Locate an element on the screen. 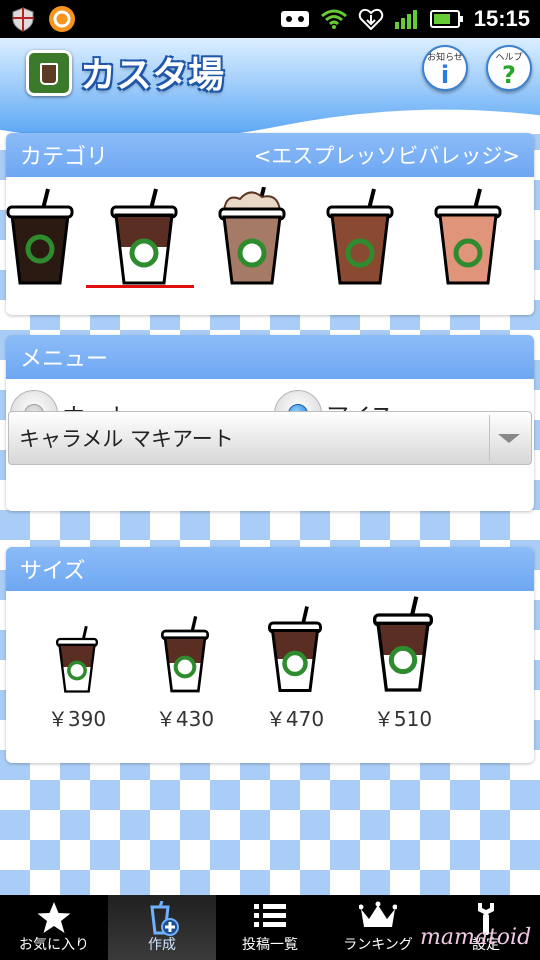 The height and width of the screenshot is (960, 540). category-selection-underline is located at coordinates (140, 286).